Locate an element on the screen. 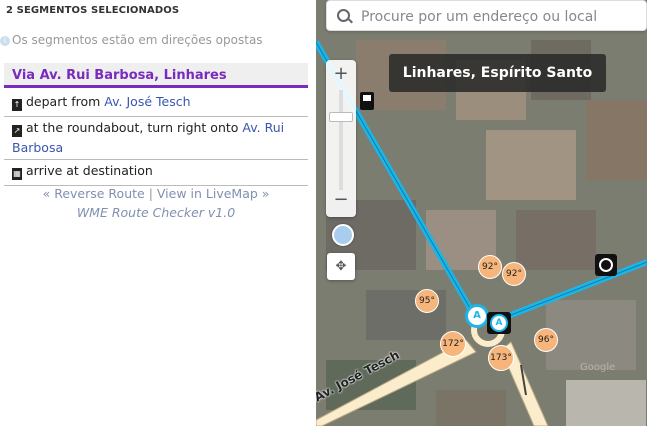 This screenshot has height=426, width=647. street-link-jose-tesch: Av. José Tesch is located at coordinates (147, 101).